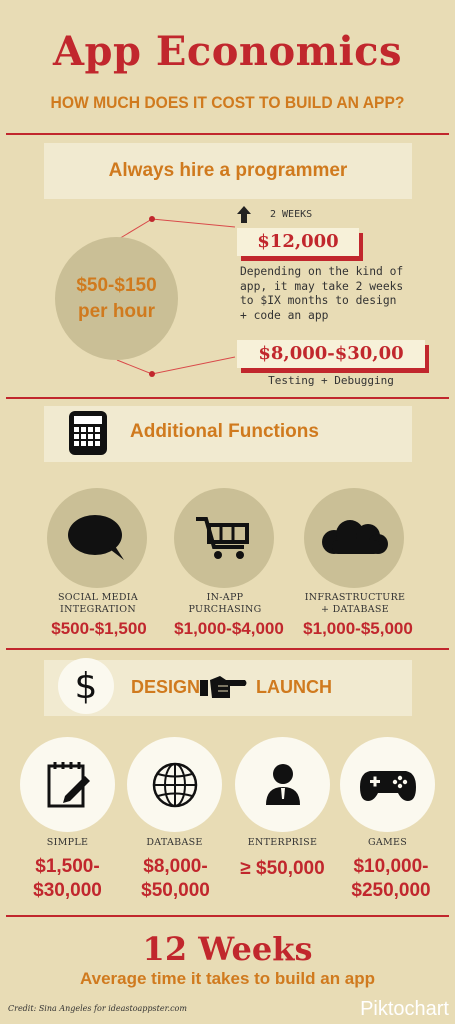  What do you see at coordinates (175, 879) in the screenshot?
I see `design-item-price: $8,000- $50,000` at bounding box center [175, 879].